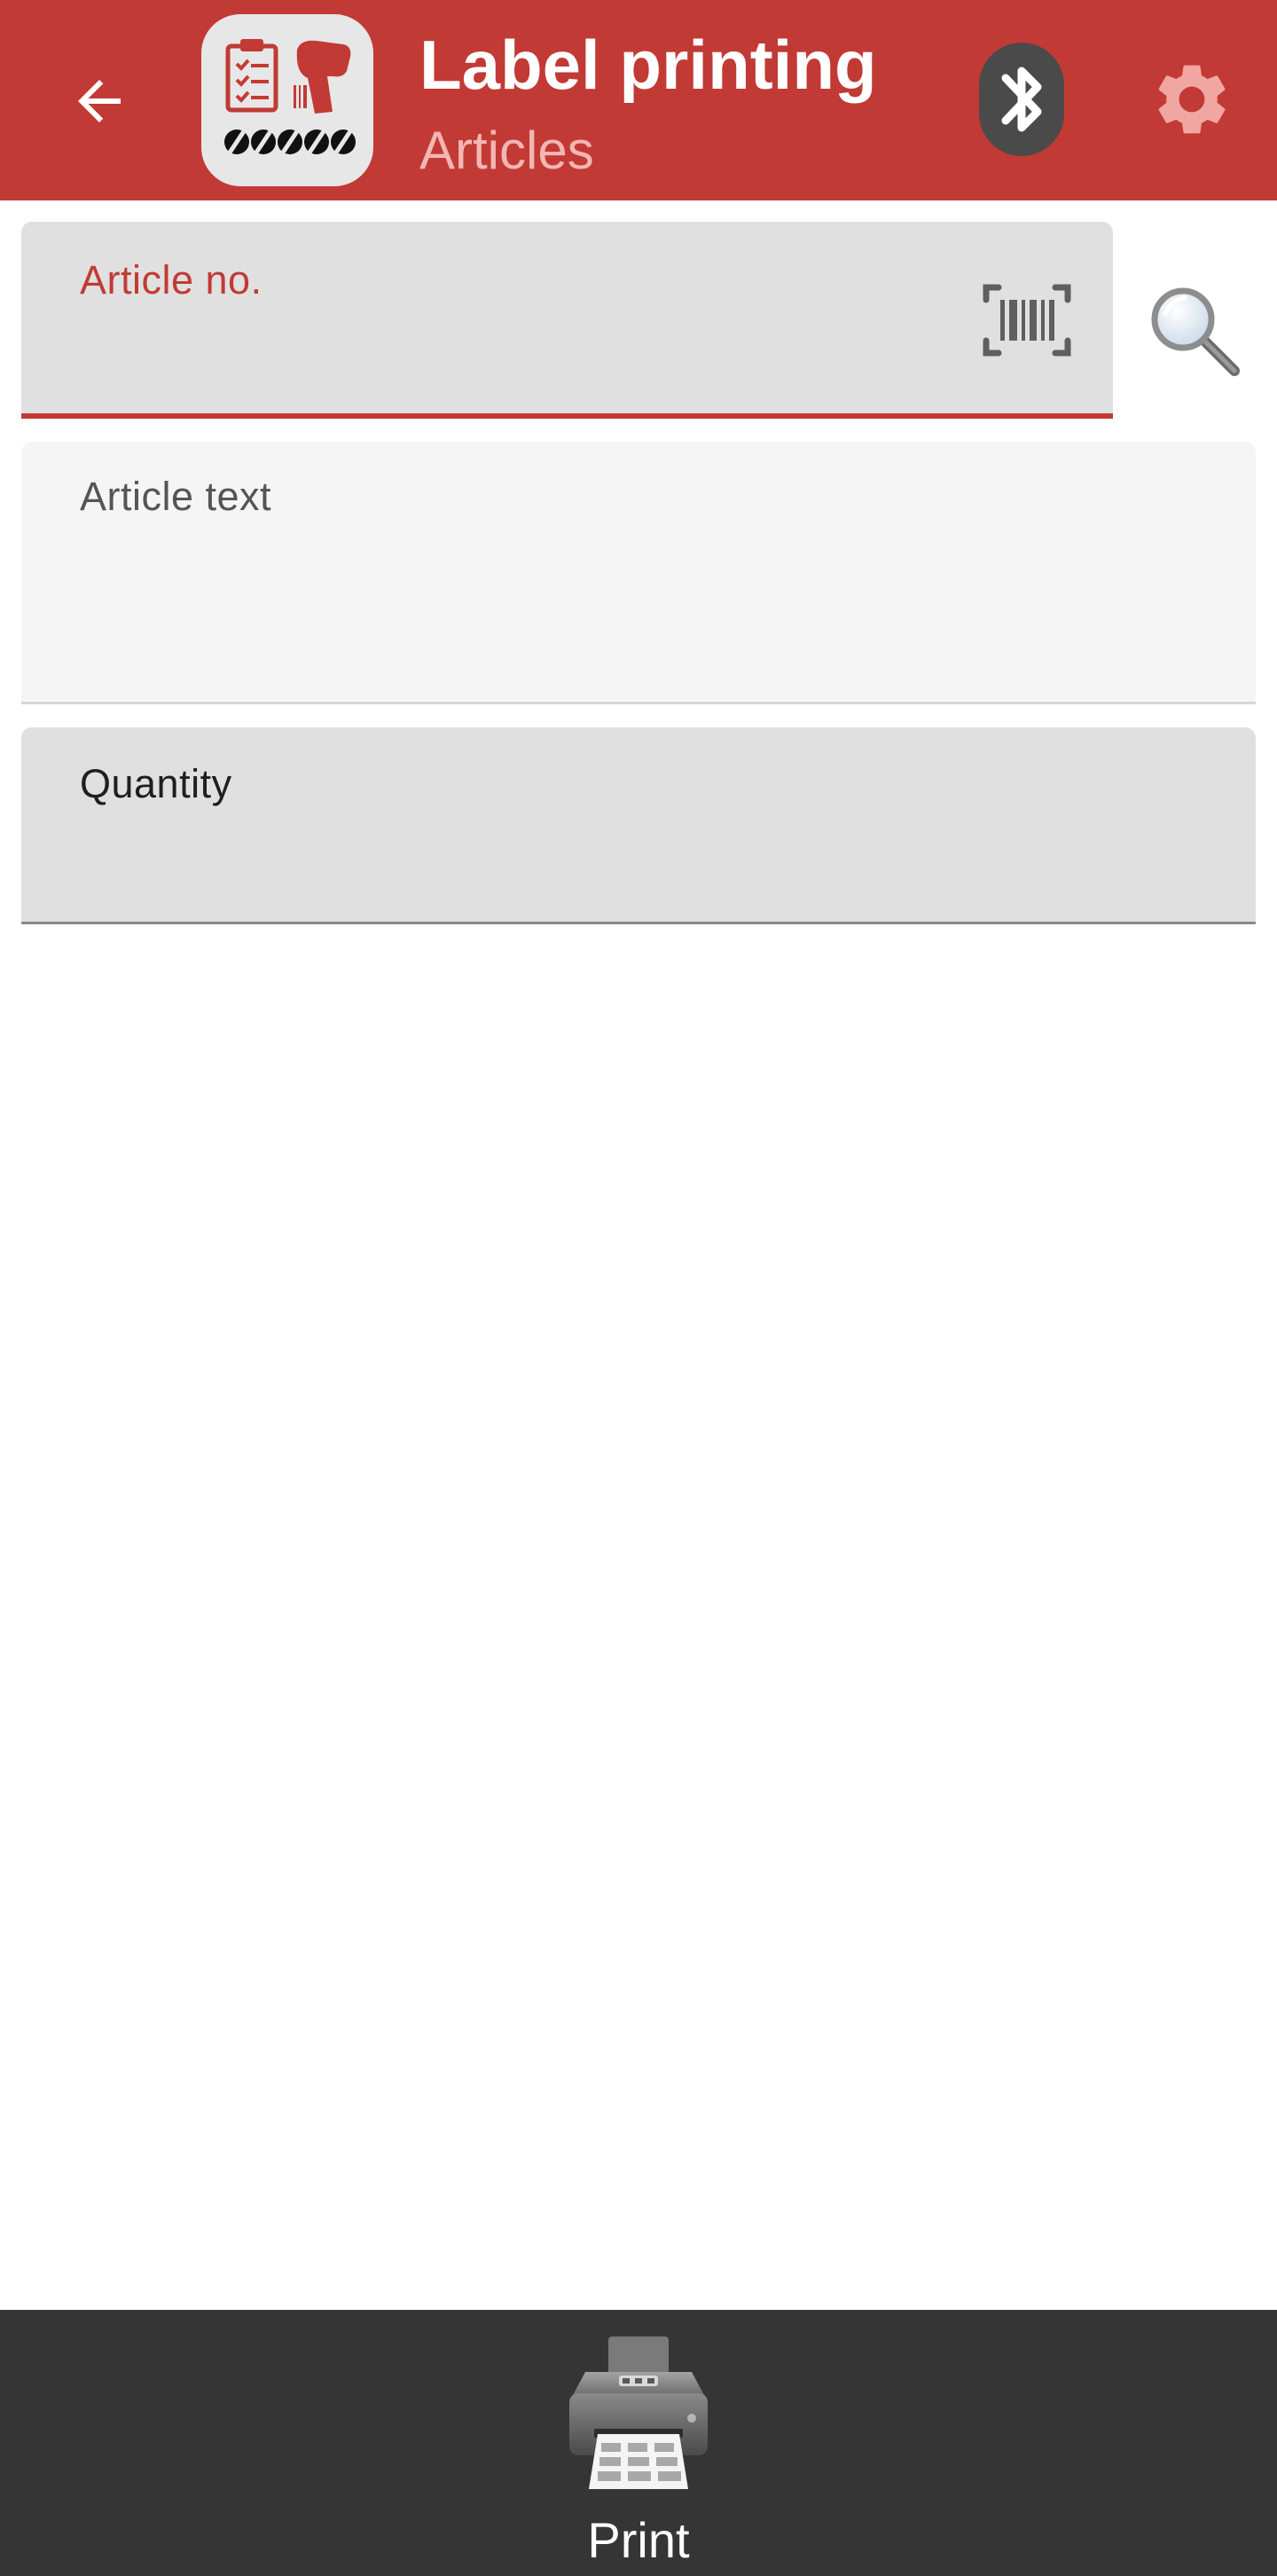  I want to click on arrow-back-icon, so click(99, 101).